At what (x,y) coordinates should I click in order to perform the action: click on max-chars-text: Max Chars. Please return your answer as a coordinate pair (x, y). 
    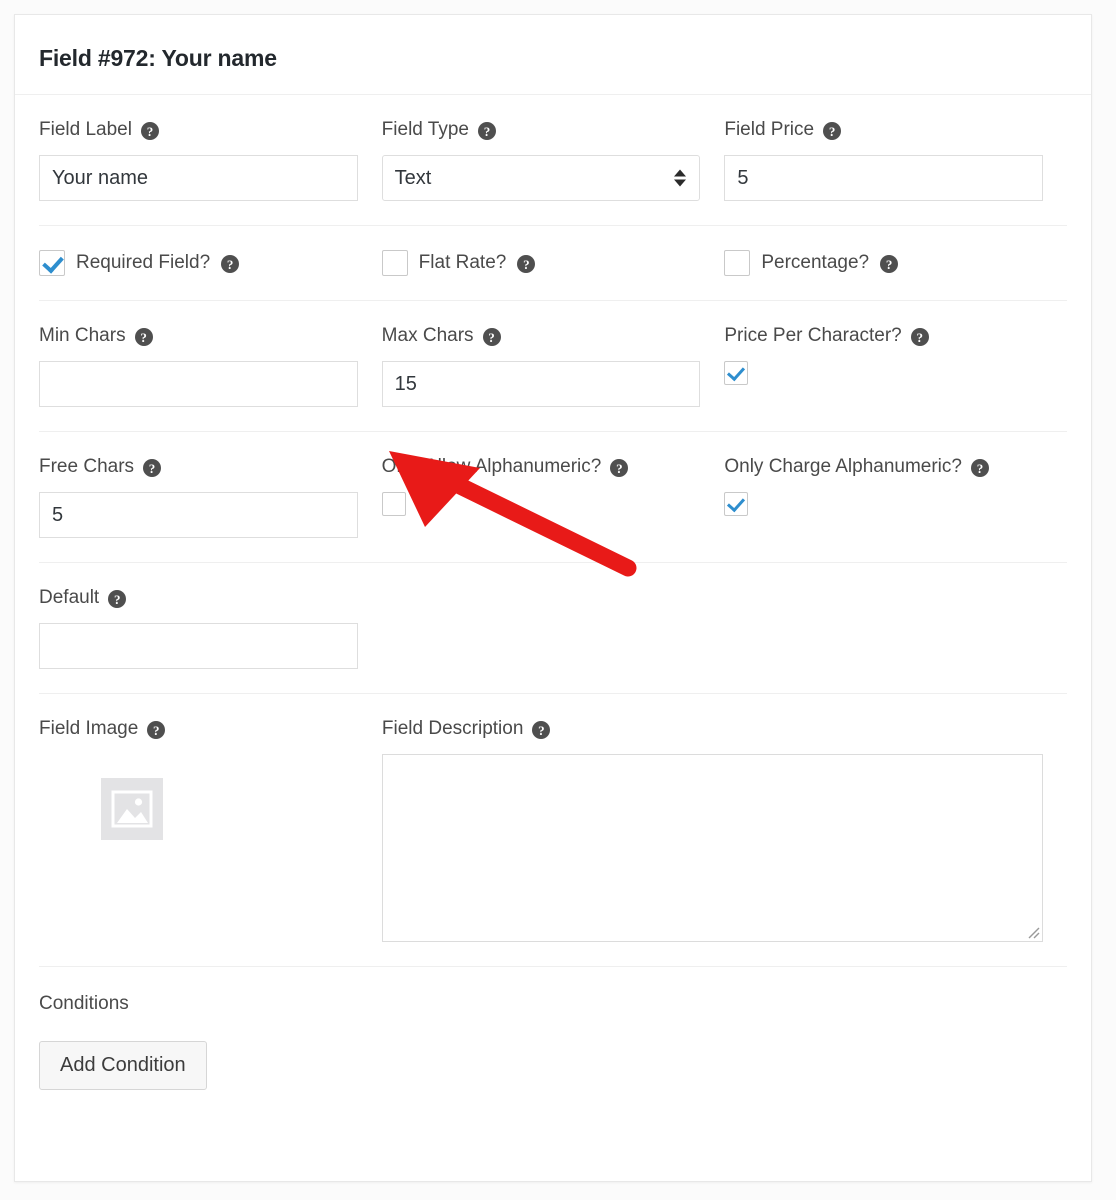
    Looking at the image, I should click on (427, 335).